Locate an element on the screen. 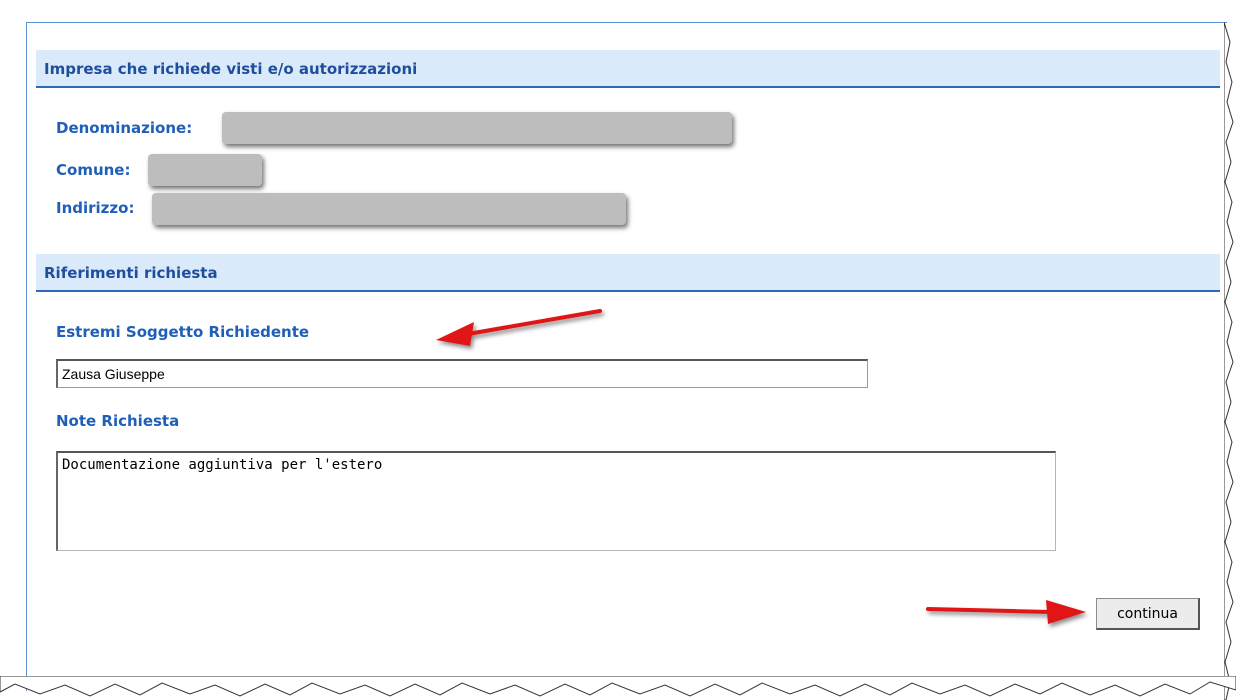  torn-edge-right is located at coordinates (1229, 361).